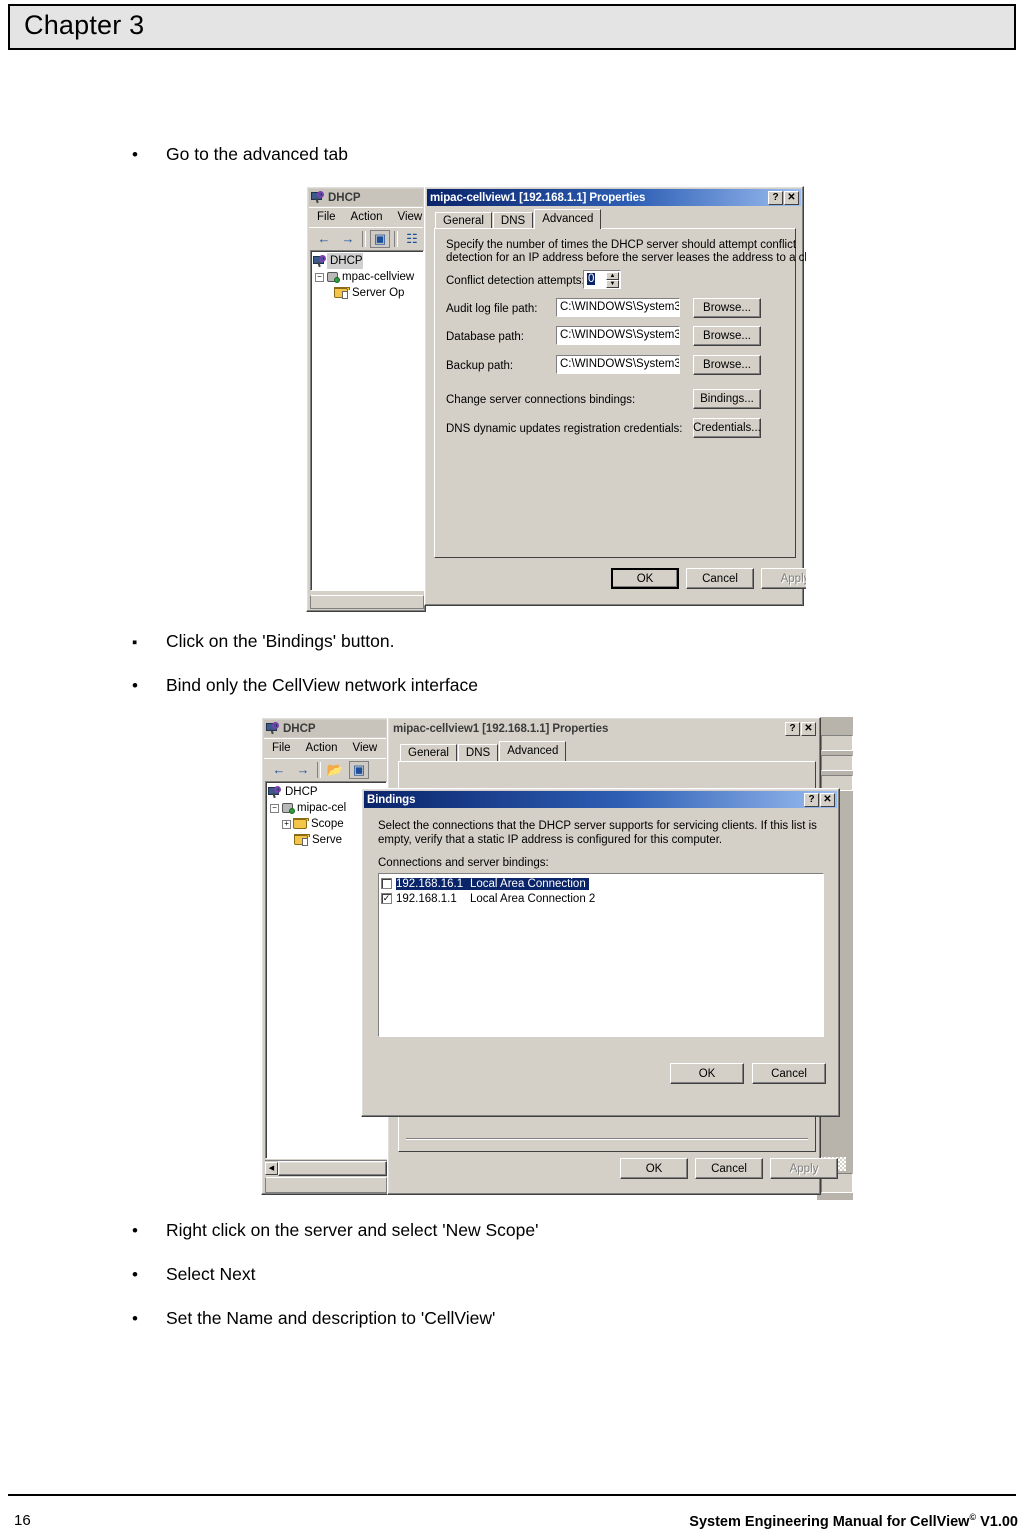 This screenshot has width=1026, height=1540. What do you see at coordinates (386, 898) in the screenshot?
I see `checkbox-checked-icon: ✓` at bounding box center [386, 898].